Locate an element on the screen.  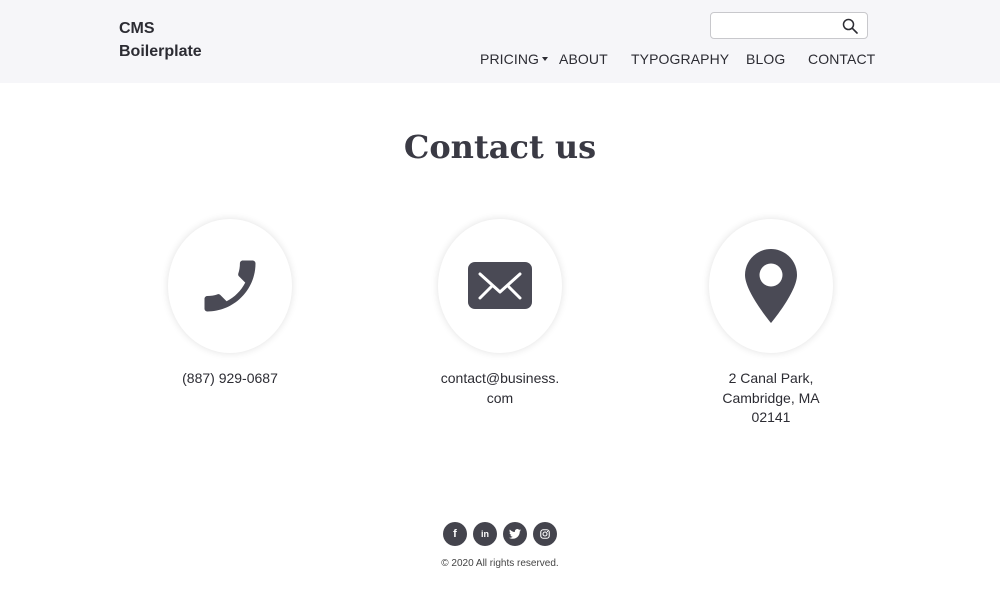
contact-card-address: 2 Canal Park, Cambridge, MA 02141 is located at coordinates (771, 323).